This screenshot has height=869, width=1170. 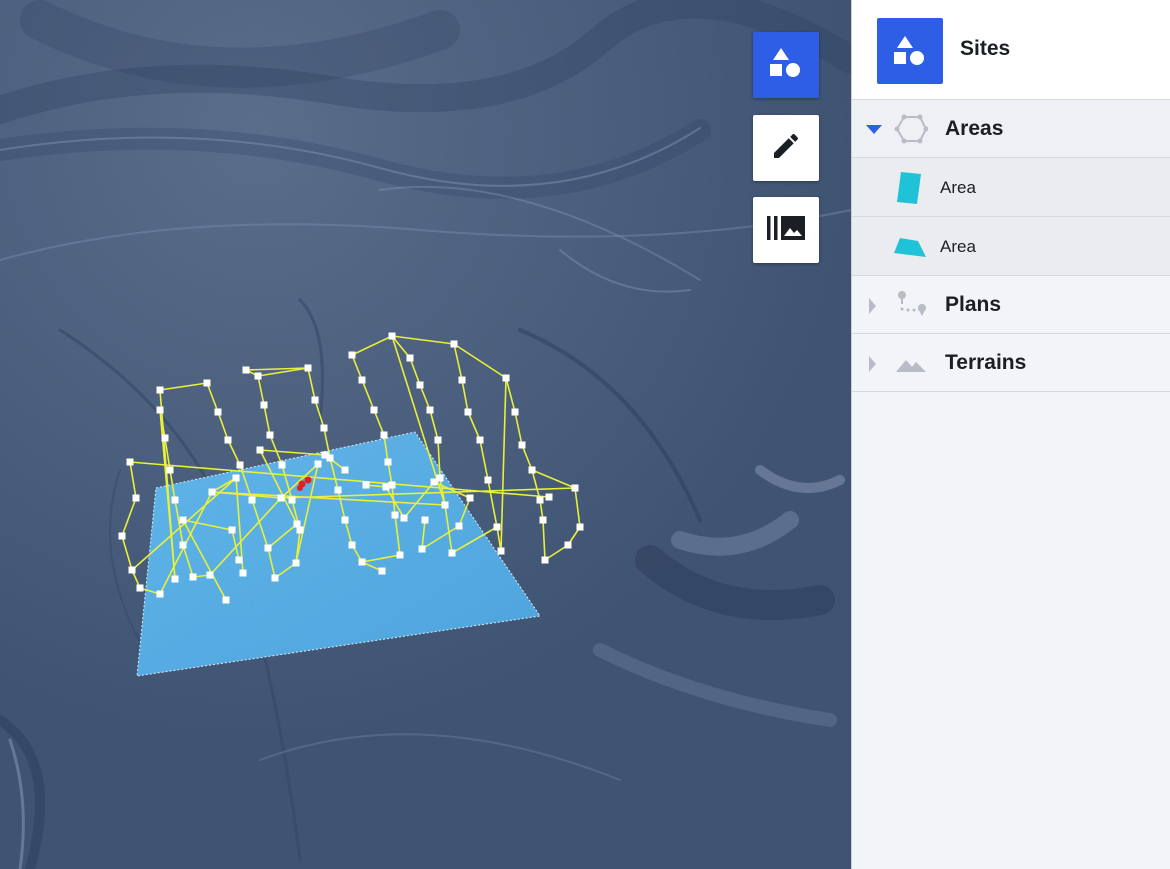 I want to click on group-terrains: Terrains, so click(x=1011, y=363).